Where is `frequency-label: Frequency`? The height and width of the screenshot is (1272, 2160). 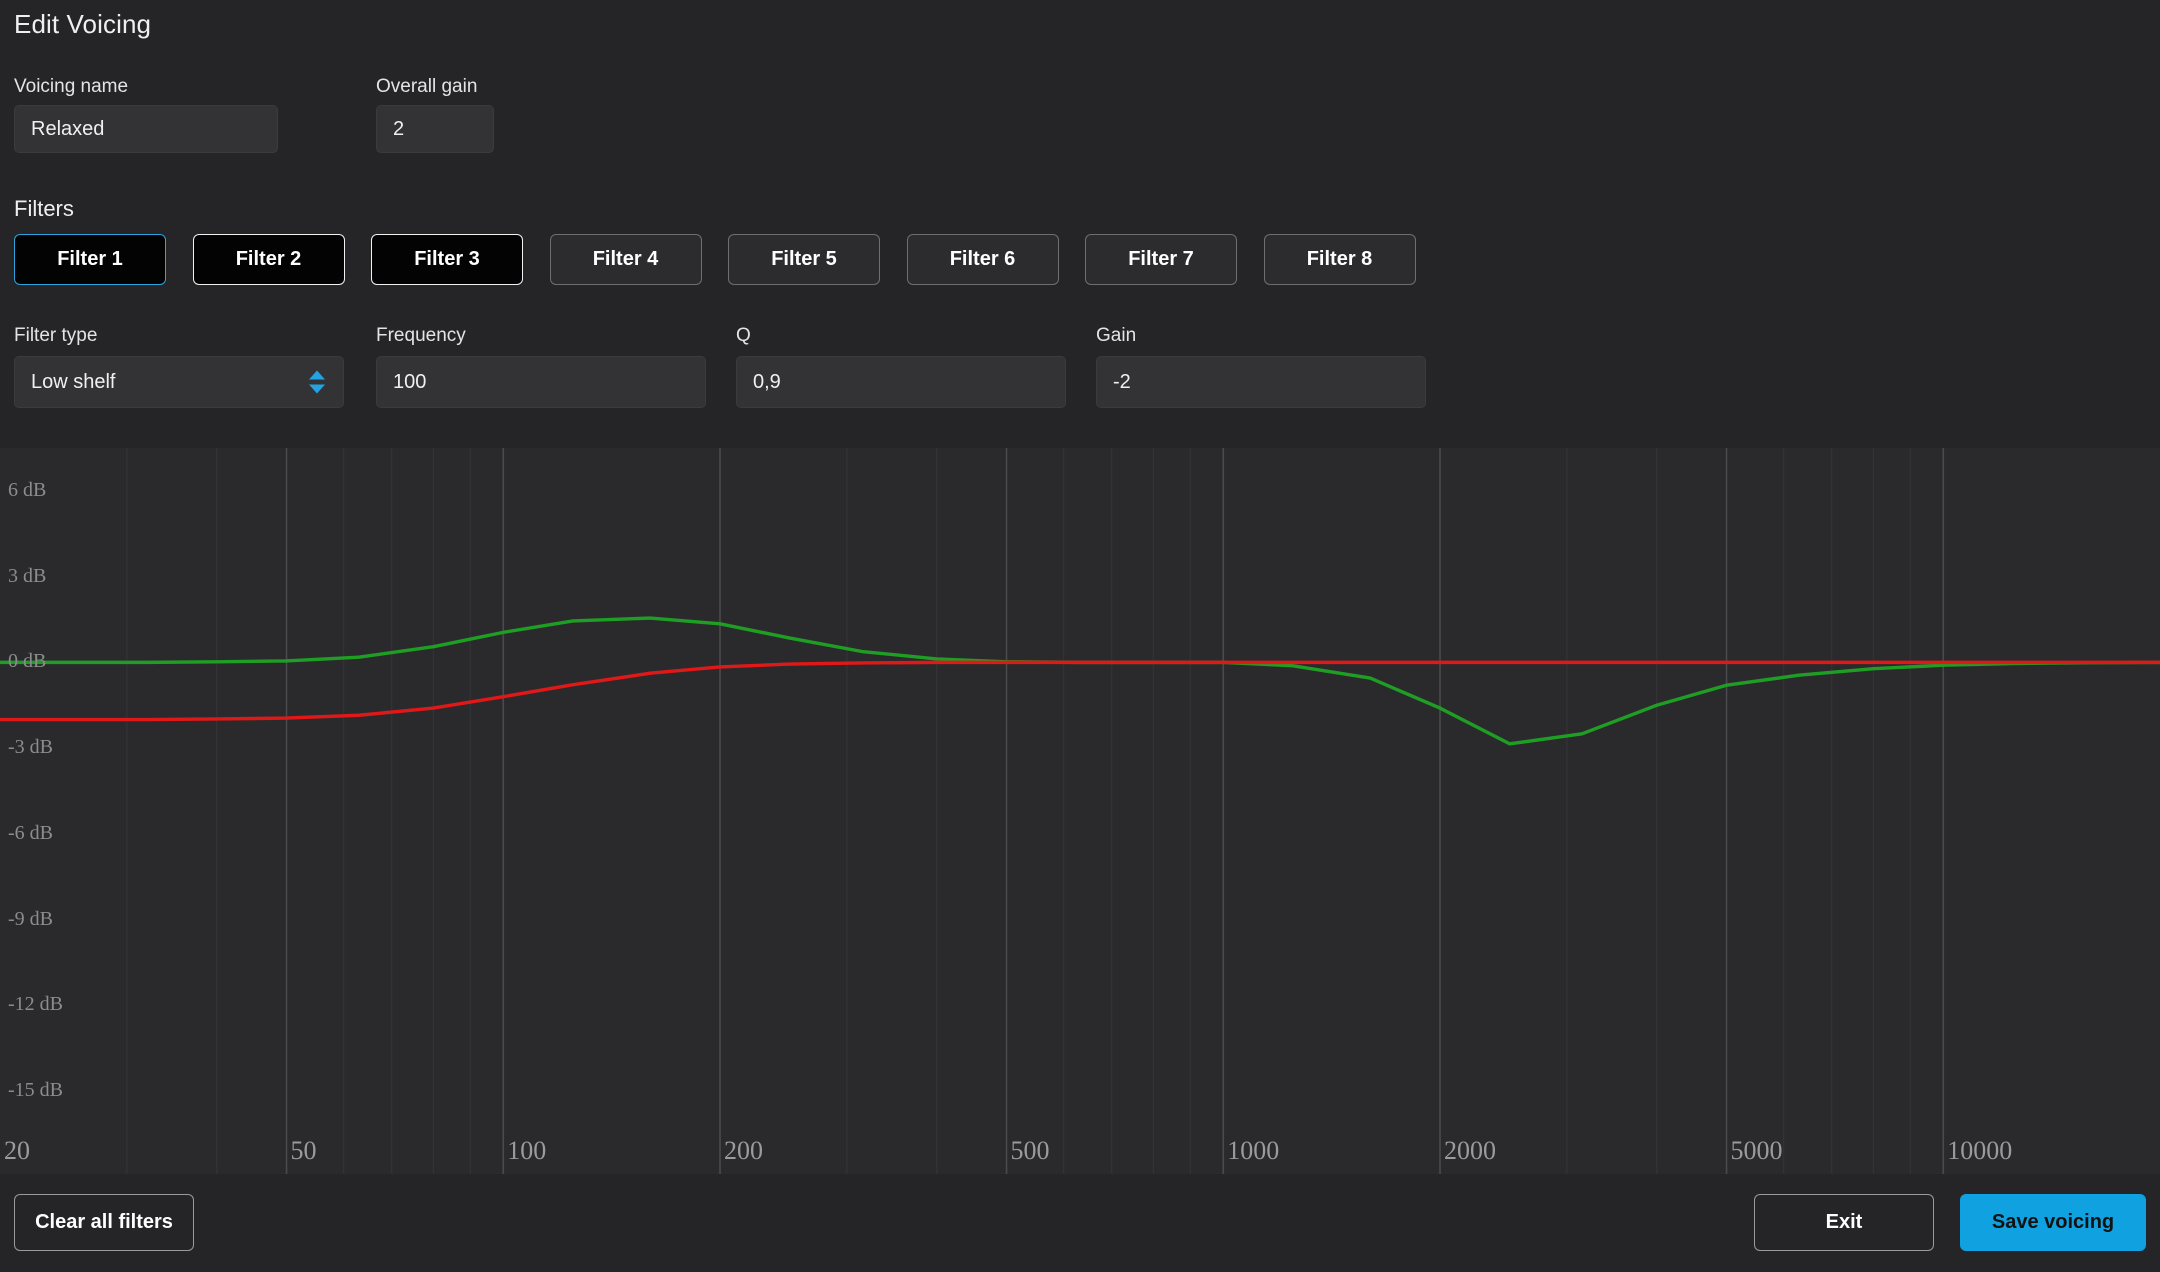 frequency-label: Frequency is located at coordinates (421, 335).